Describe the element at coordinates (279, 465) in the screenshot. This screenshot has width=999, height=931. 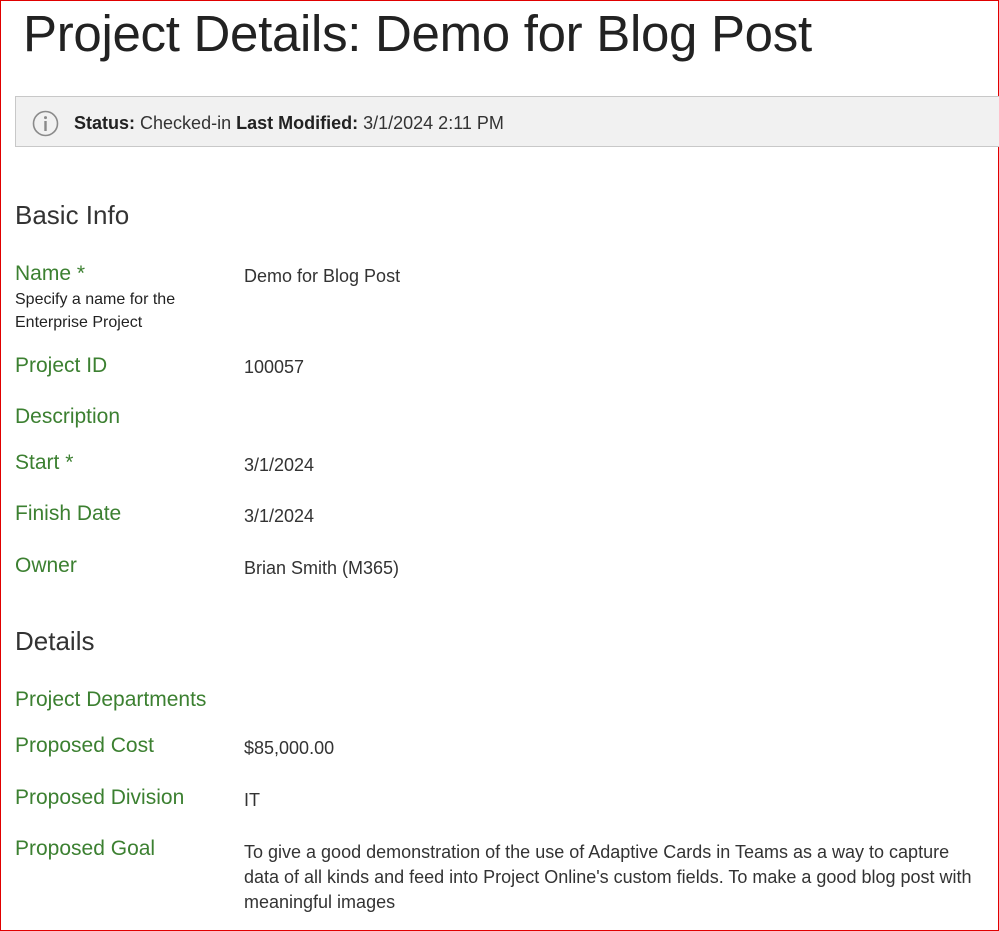
I see `start-value: 3/1/2024` at that location.